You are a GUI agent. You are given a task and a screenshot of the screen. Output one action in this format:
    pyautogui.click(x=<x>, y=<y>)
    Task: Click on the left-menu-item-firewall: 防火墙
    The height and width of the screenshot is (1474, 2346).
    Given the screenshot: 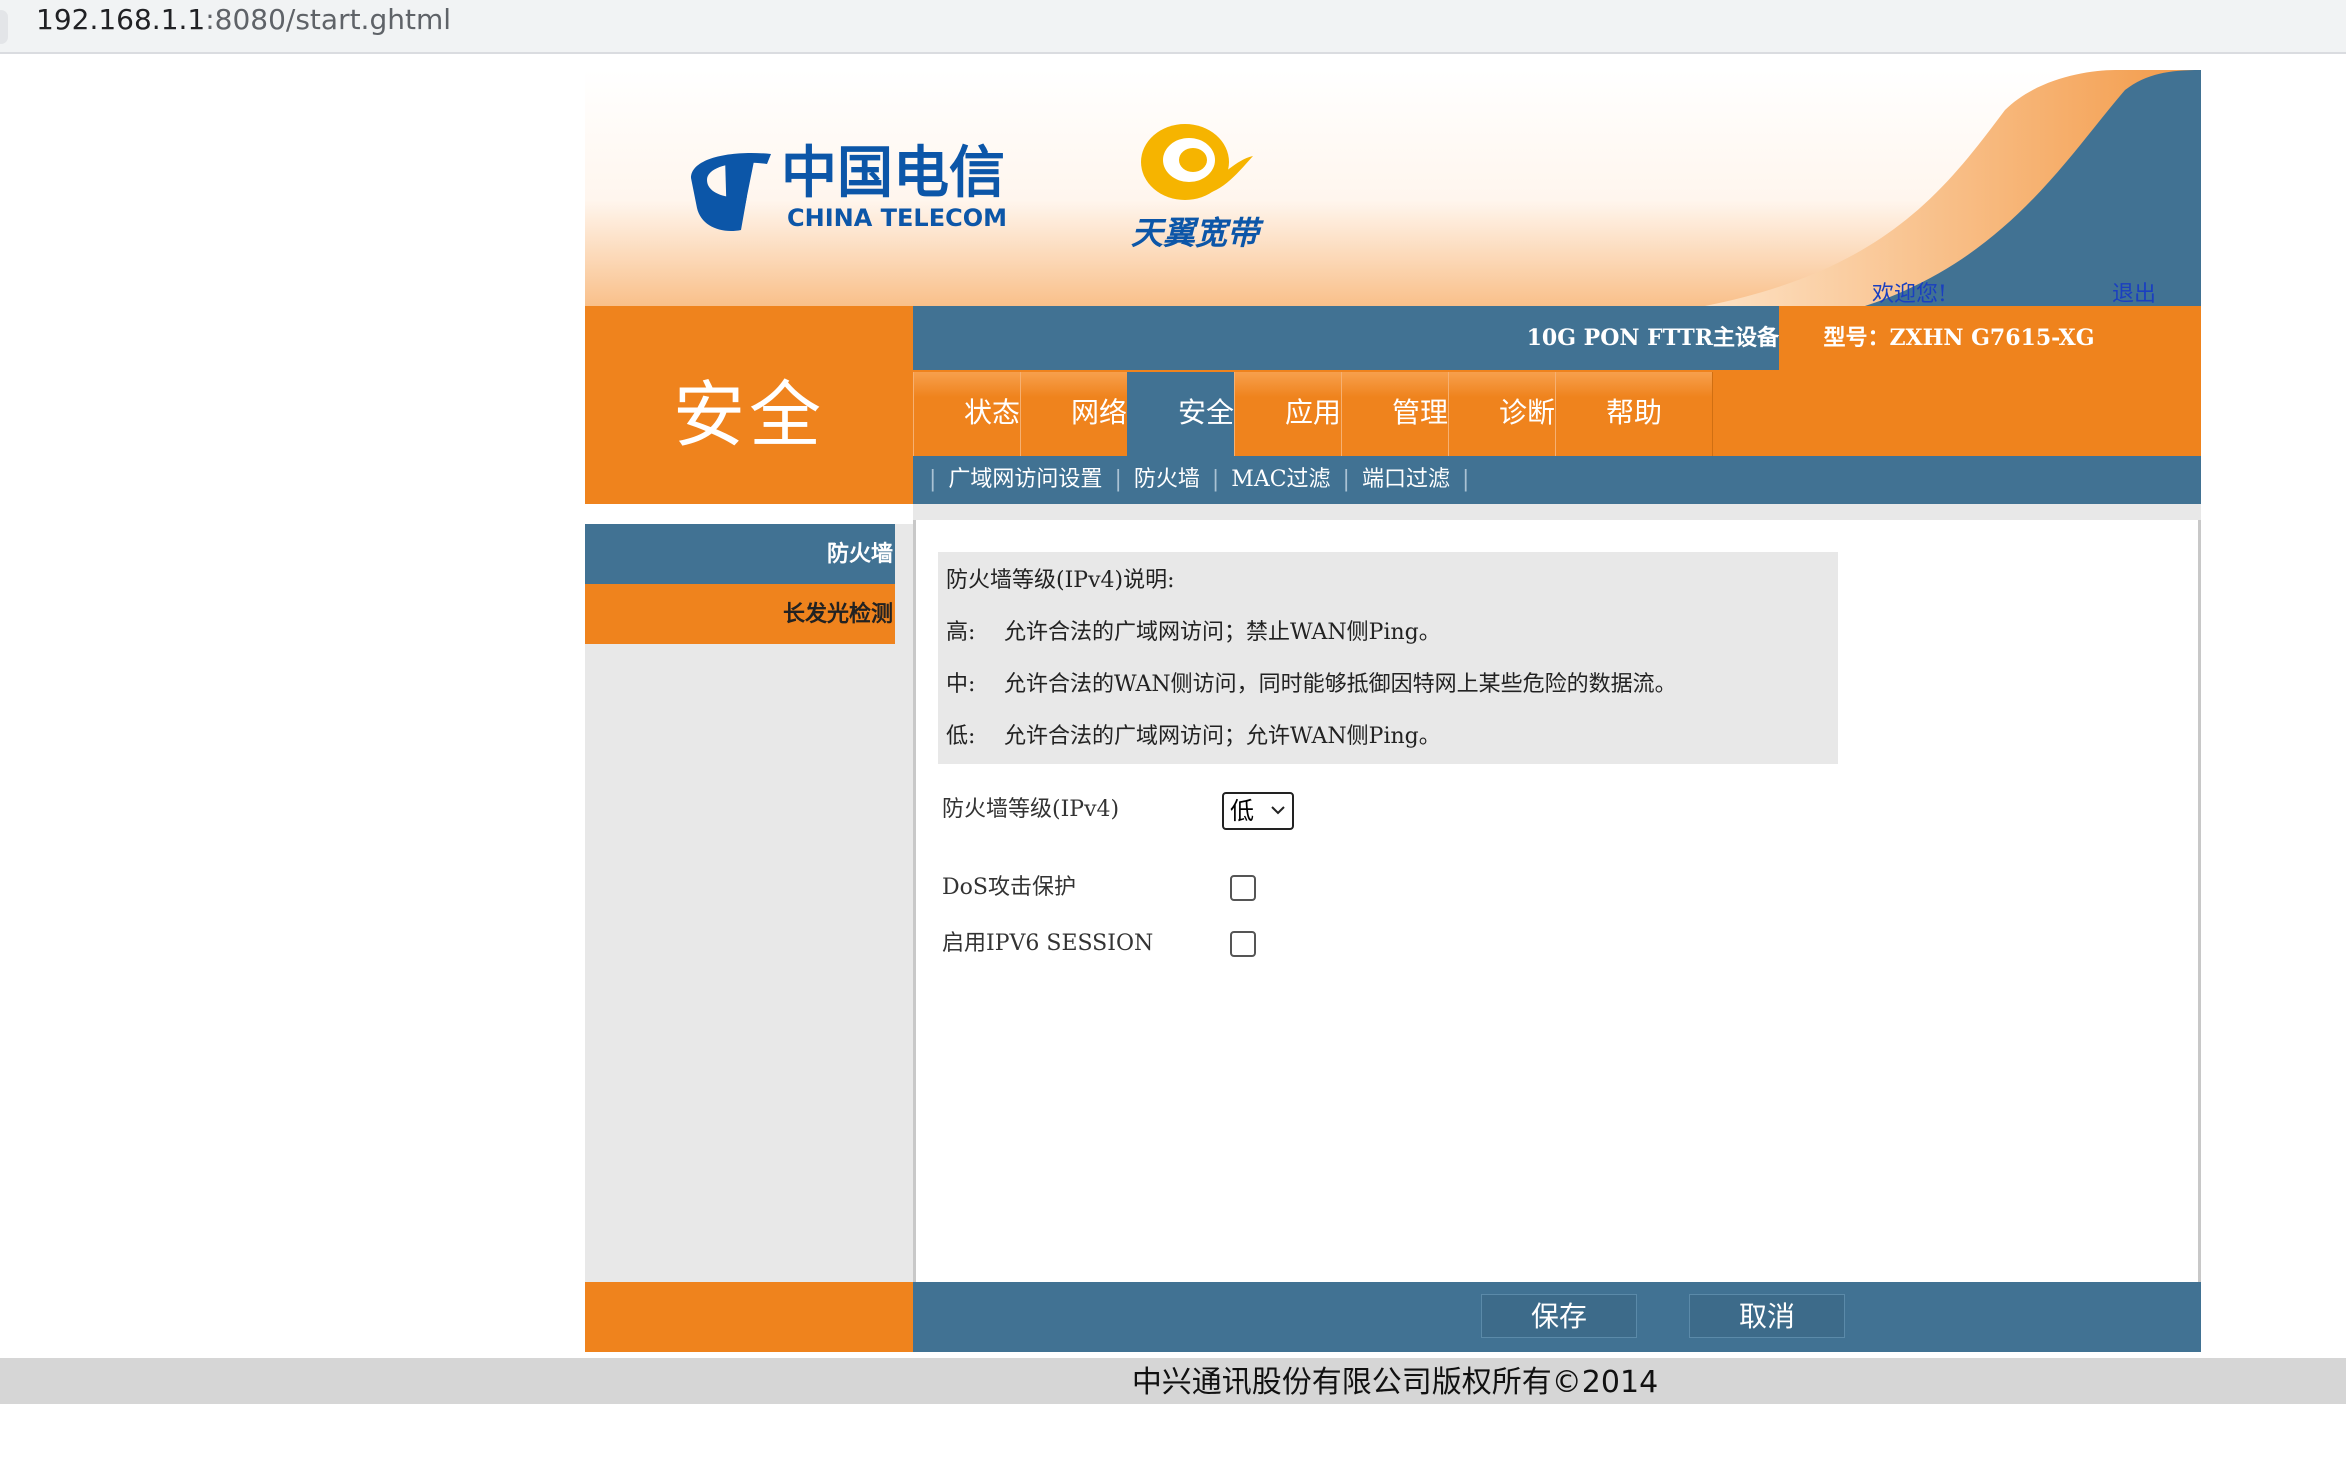 What is the action you would take?
    pyautogui.click(x=740, y=554)
    